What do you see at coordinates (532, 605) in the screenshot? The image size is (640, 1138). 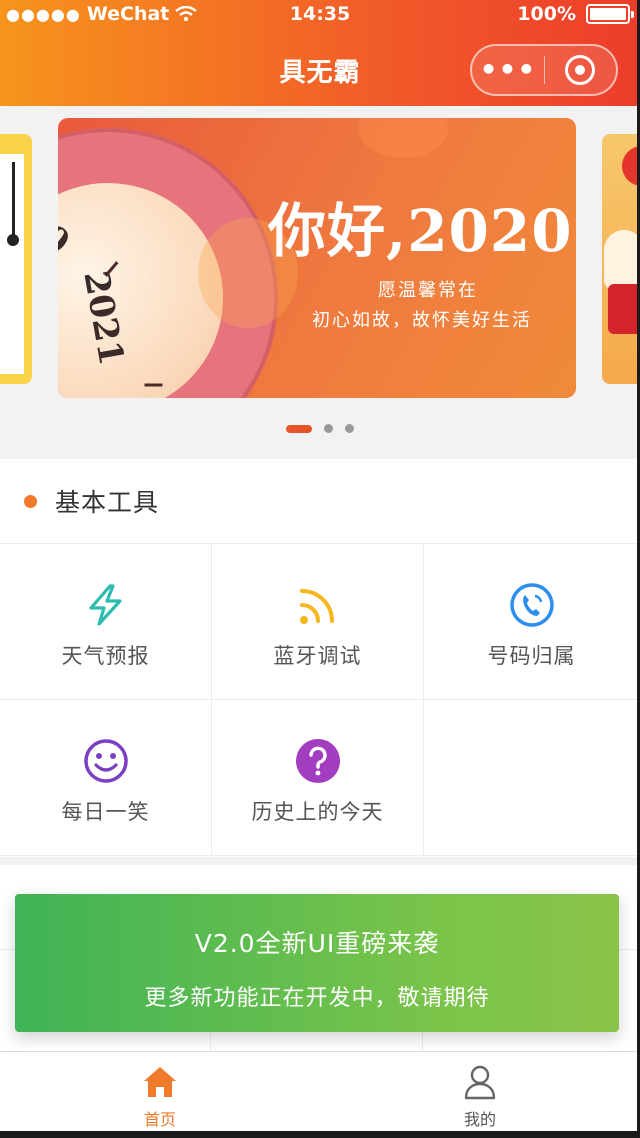 I see `phone-icon` at bounding box center [532, 605].